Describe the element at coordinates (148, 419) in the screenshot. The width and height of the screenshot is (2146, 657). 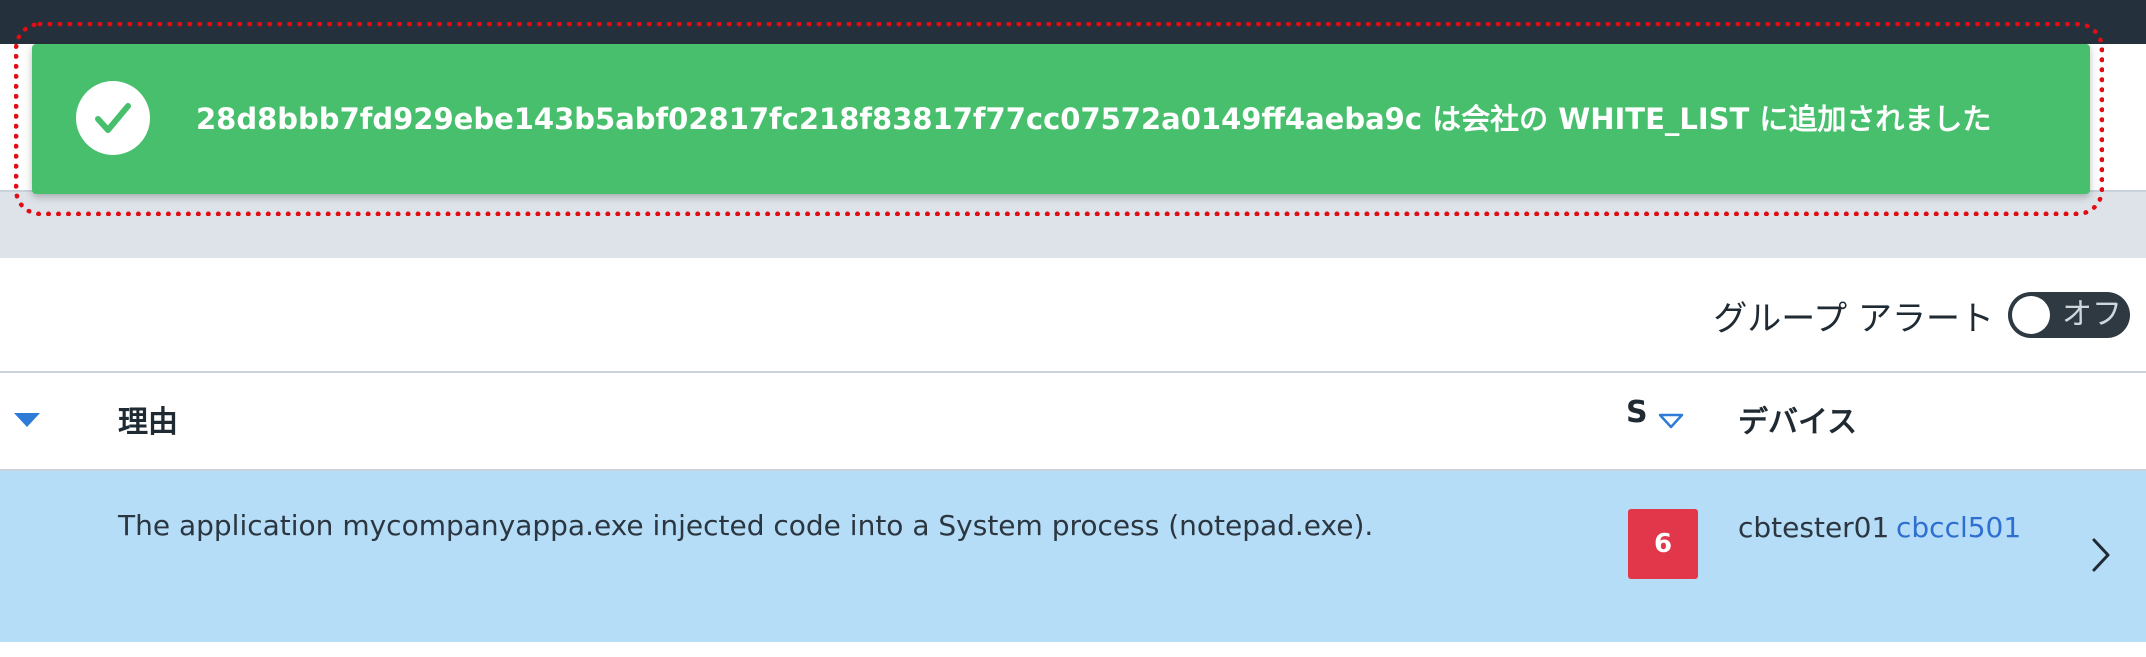
I see `column-header-reason: 理由` at that location.